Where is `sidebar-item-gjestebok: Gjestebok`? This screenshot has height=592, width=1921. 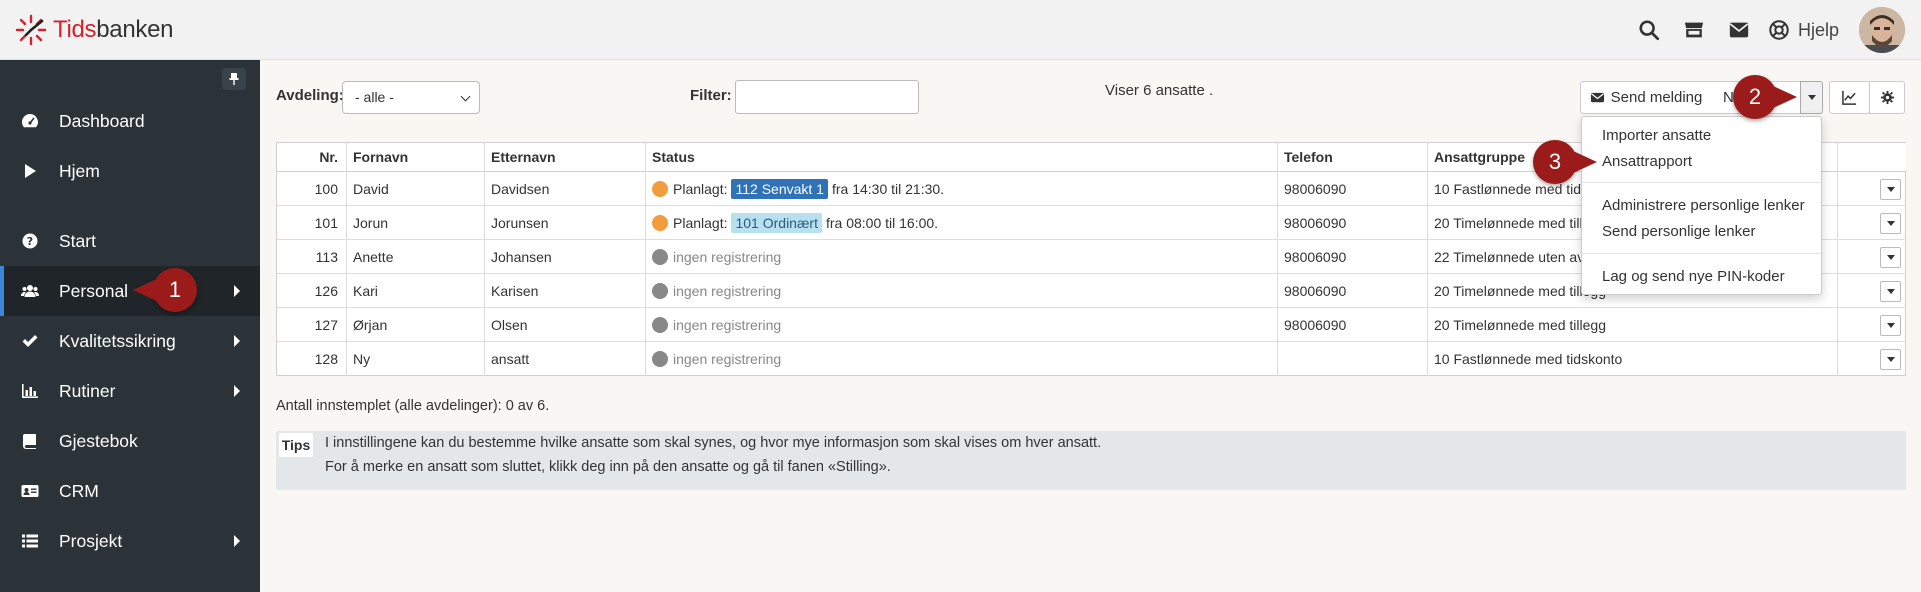 sidebar-item-gjestebok: Gjestebok is located at coordinates (130, 441).